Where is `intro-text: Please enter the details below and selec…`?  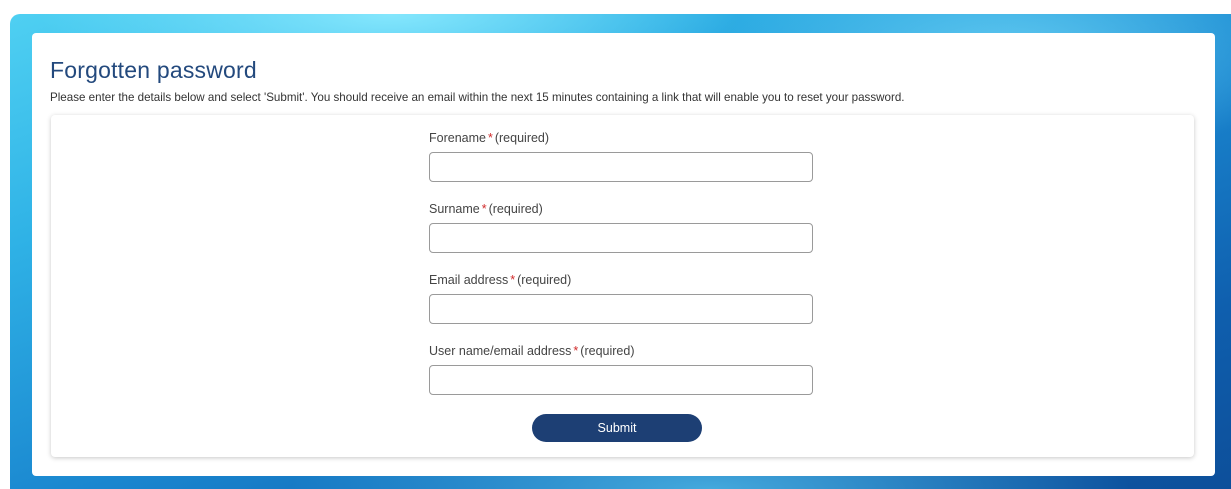 intro-text: Please enter the details below and selec… is located at coordinates (477, 97).